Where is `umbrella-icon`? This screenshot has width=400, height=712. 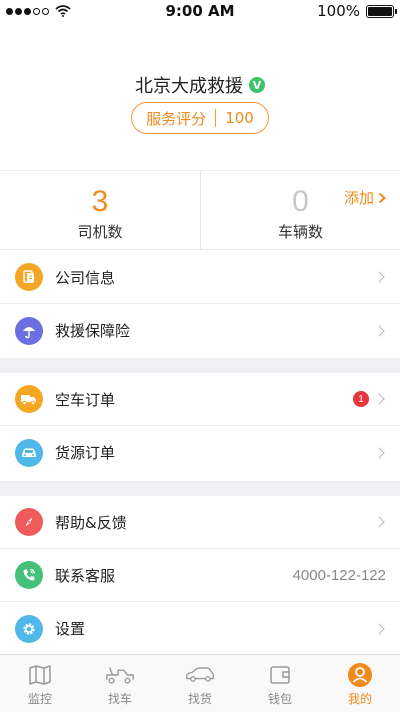 umbrella-icon is located at coordinates (29, 330).